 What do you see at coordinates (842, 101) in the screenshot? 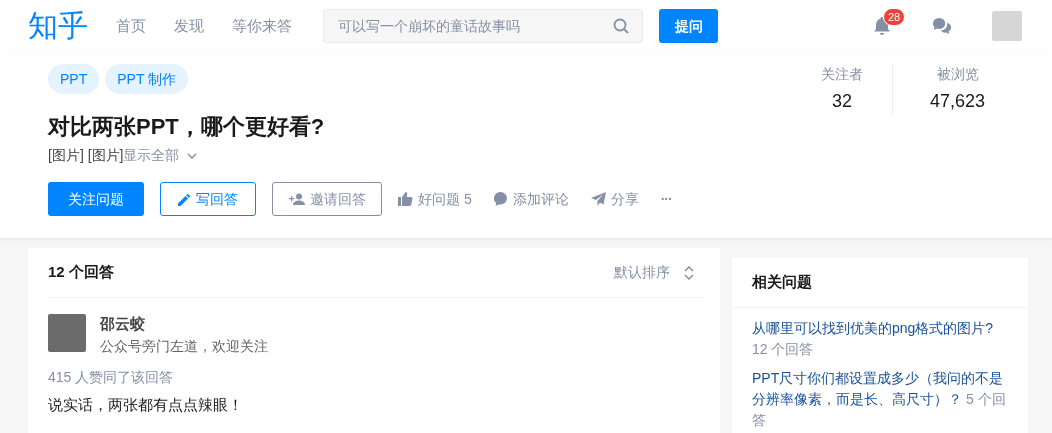
I see `stat-value: 32` at bounding box center [842, 101].